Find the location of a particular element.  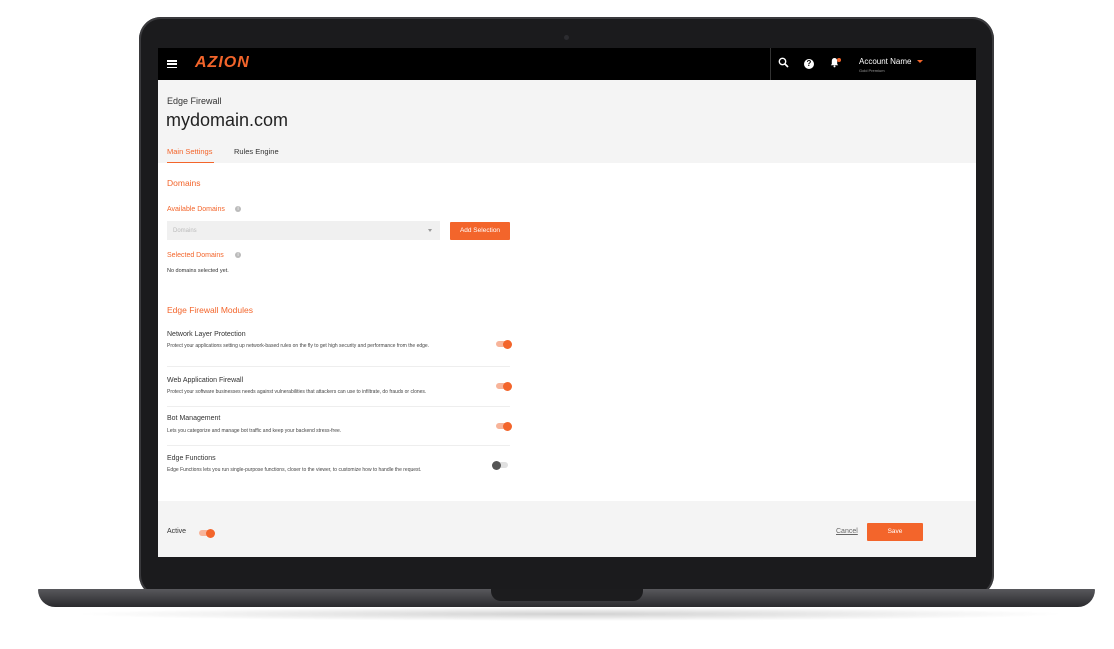

edge-functions-toggle is located at coordinates (500, 465).